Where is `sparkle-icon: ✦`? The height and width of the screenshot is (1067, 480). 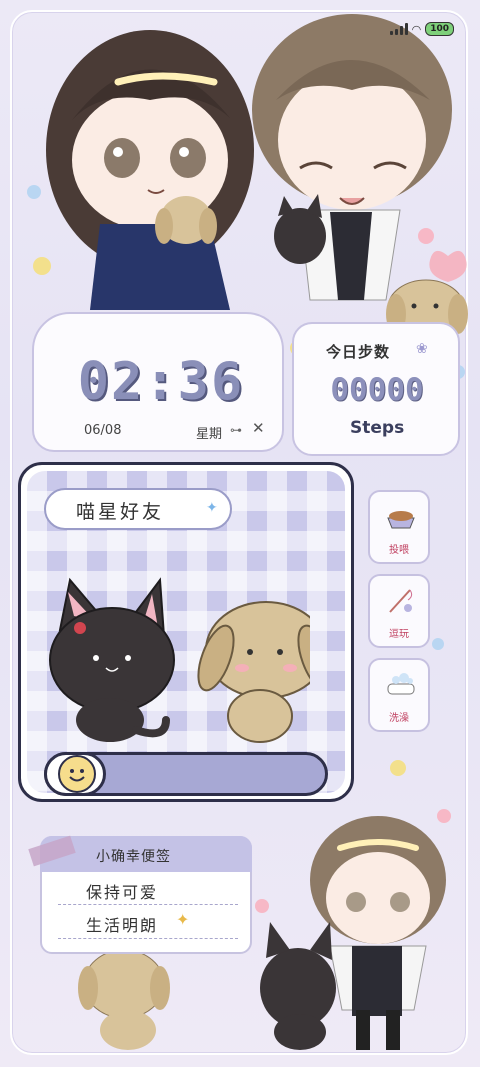
sparkle-icon: ✦ is located at coordinates (212, 508).